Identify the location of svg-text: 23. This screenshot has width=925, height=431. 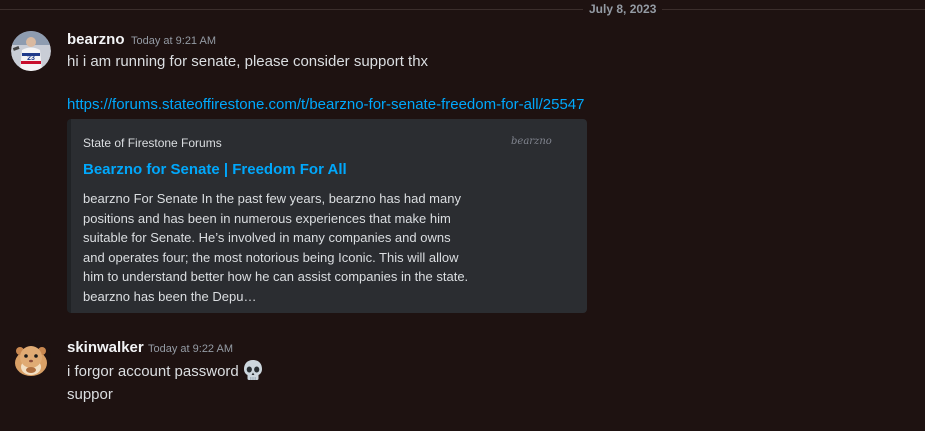
(31, 58).